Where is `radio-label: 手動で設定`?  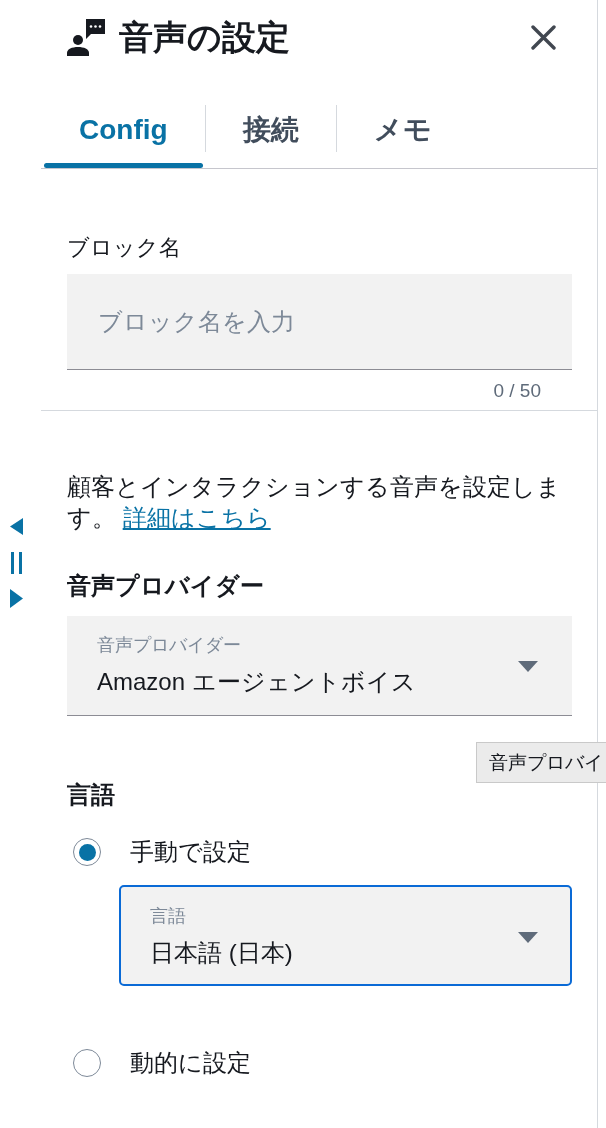 radio-label: 手動で設定 is located at coordinates (190, 852).